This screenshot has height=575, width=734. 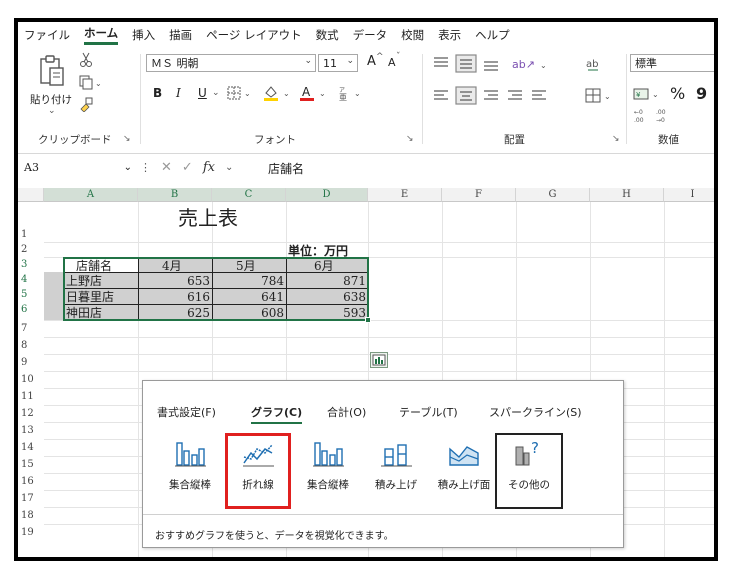 What do you see at coordinates (84, 313) in the screenshot?
I see `table-cell-store: 神田店` at bounding box center [84, 313].